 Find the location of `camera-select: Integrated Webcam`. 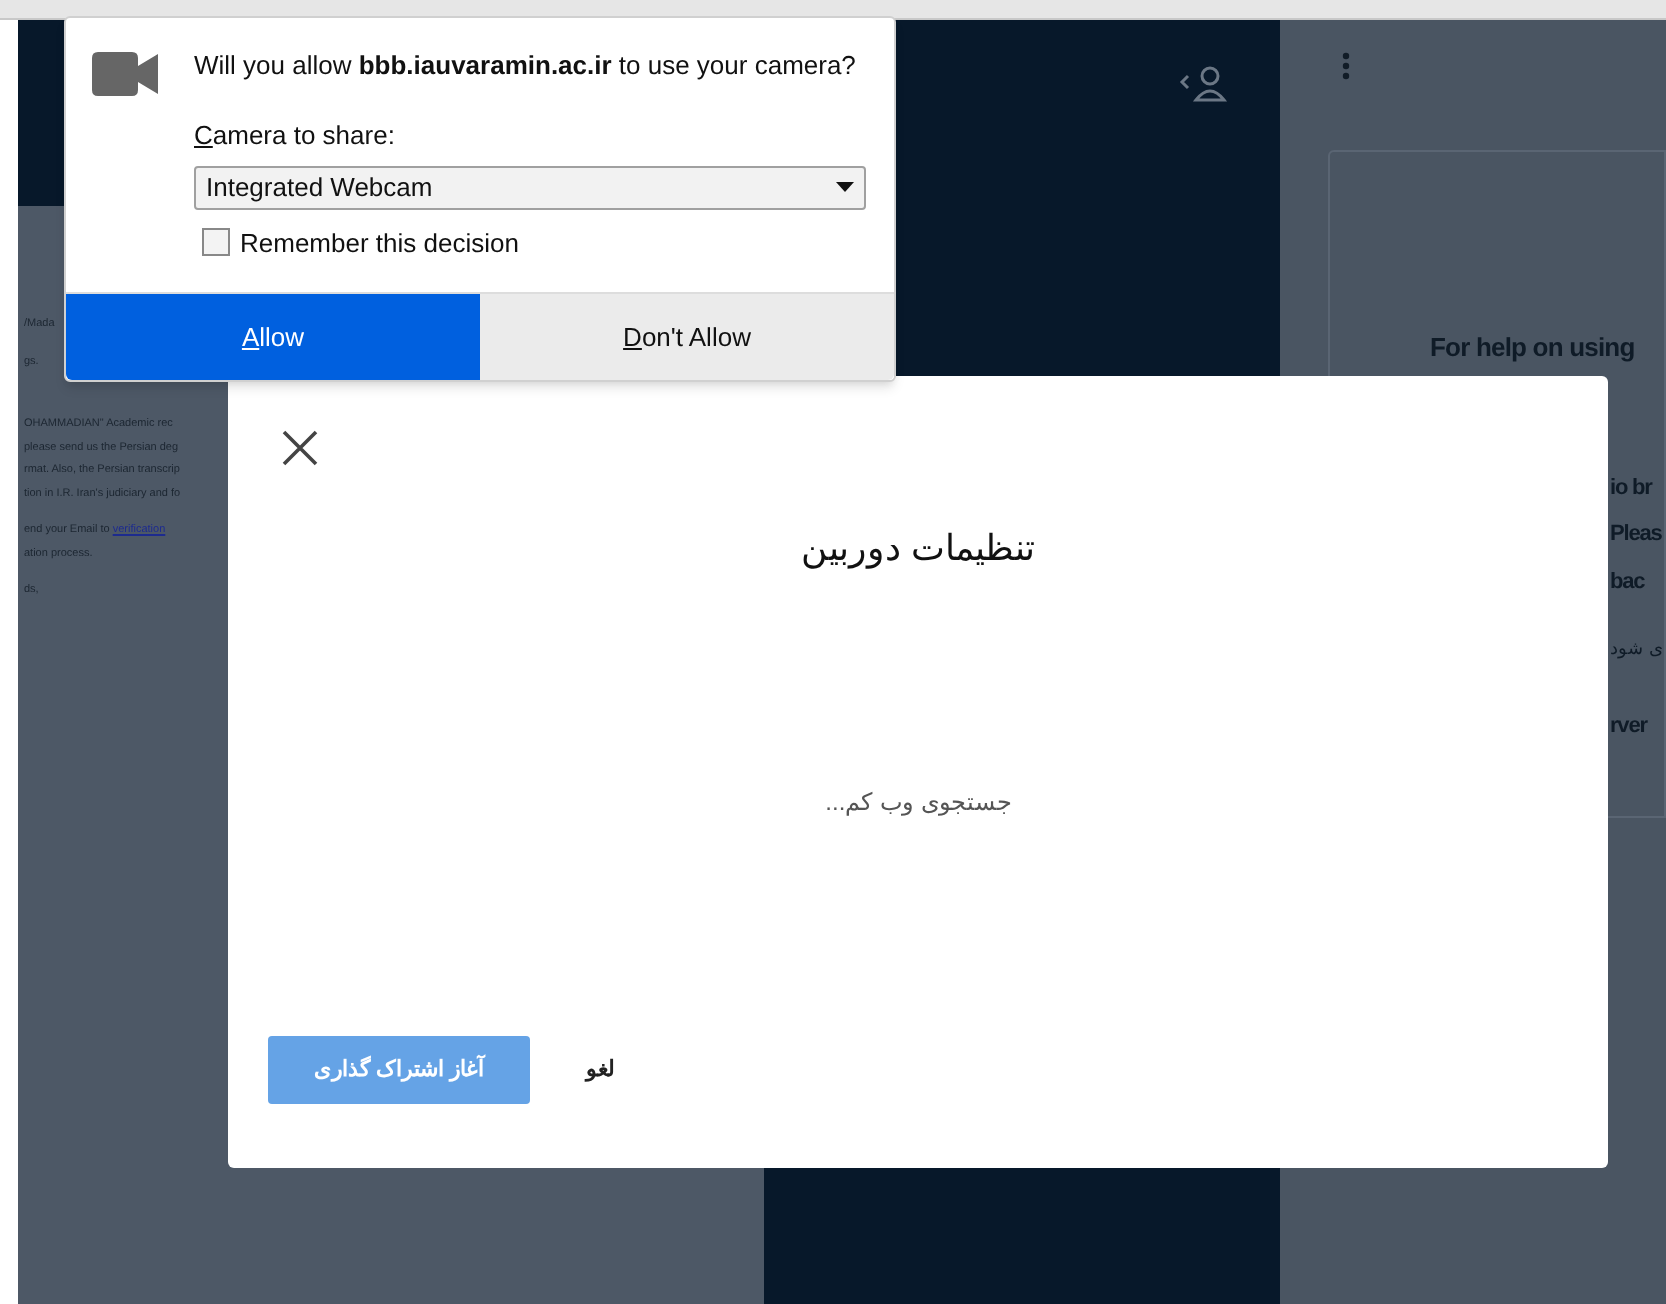

camera-select: Integrated Webcam is located at coordinates (530, 187).